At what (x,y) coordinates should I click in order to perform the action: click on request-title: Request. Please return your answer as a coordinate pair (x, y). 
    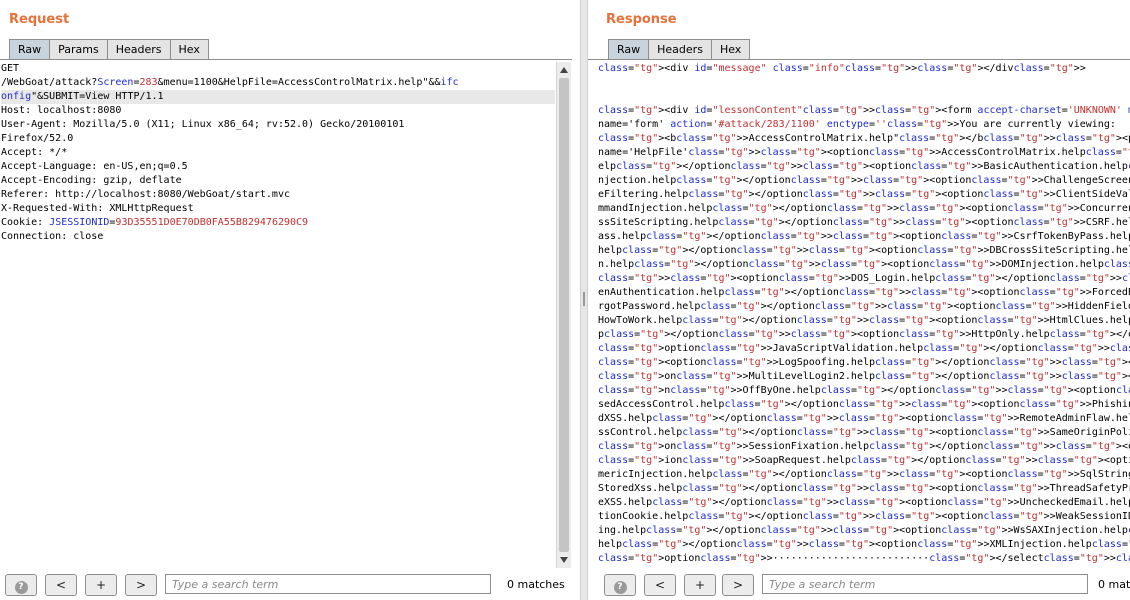
    Looking at the image, I should click on (39, 19).